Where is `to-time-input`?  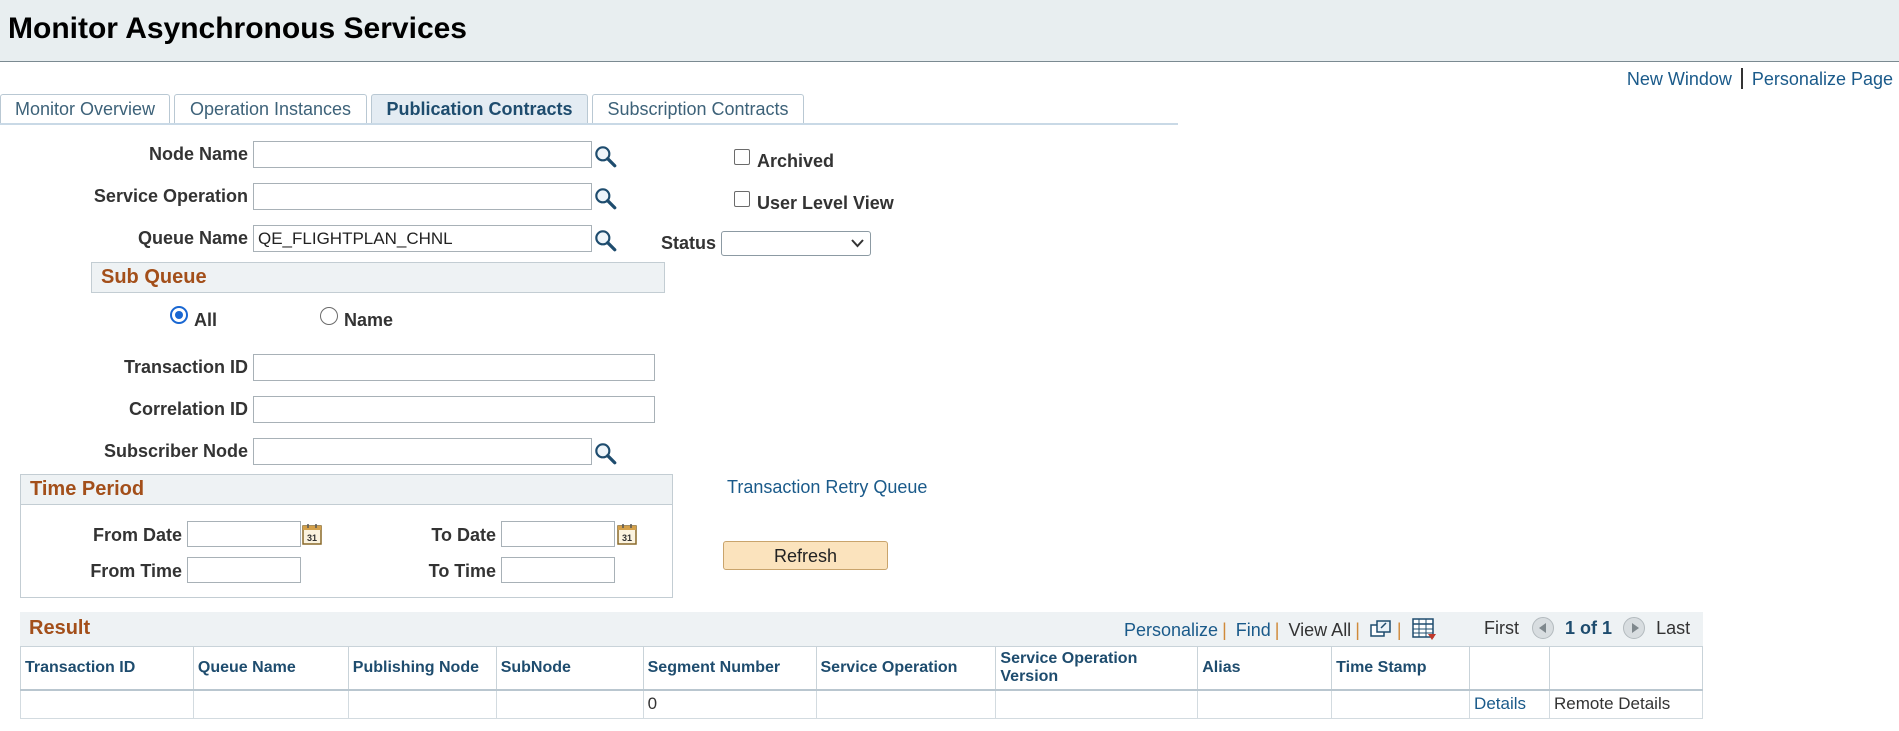
to-time-input is located at coordinates (558, 570).